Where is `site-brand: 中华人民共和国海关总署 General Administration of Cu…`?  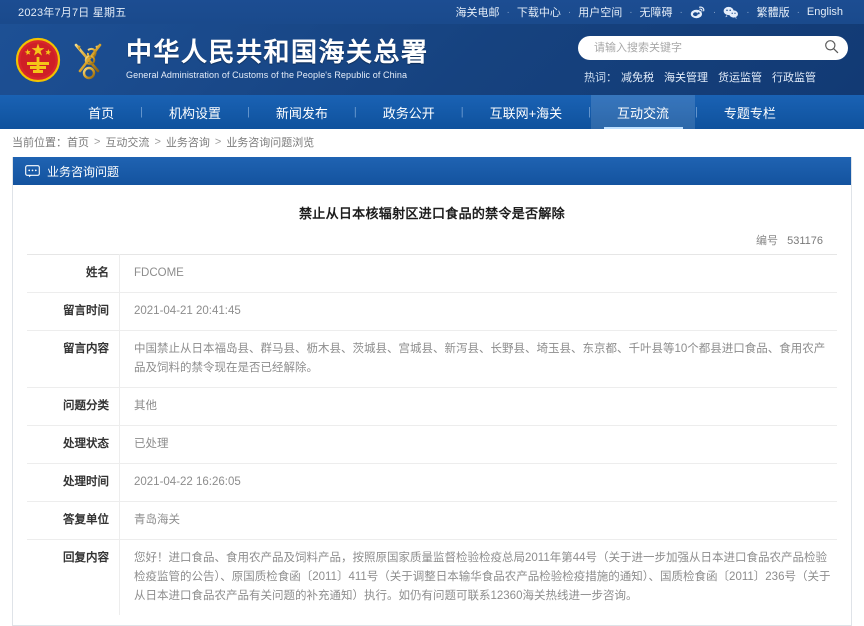
site-brand: 中华人民共和国海关总署 General Administration of Cu… is located at coordinates (221, 60).